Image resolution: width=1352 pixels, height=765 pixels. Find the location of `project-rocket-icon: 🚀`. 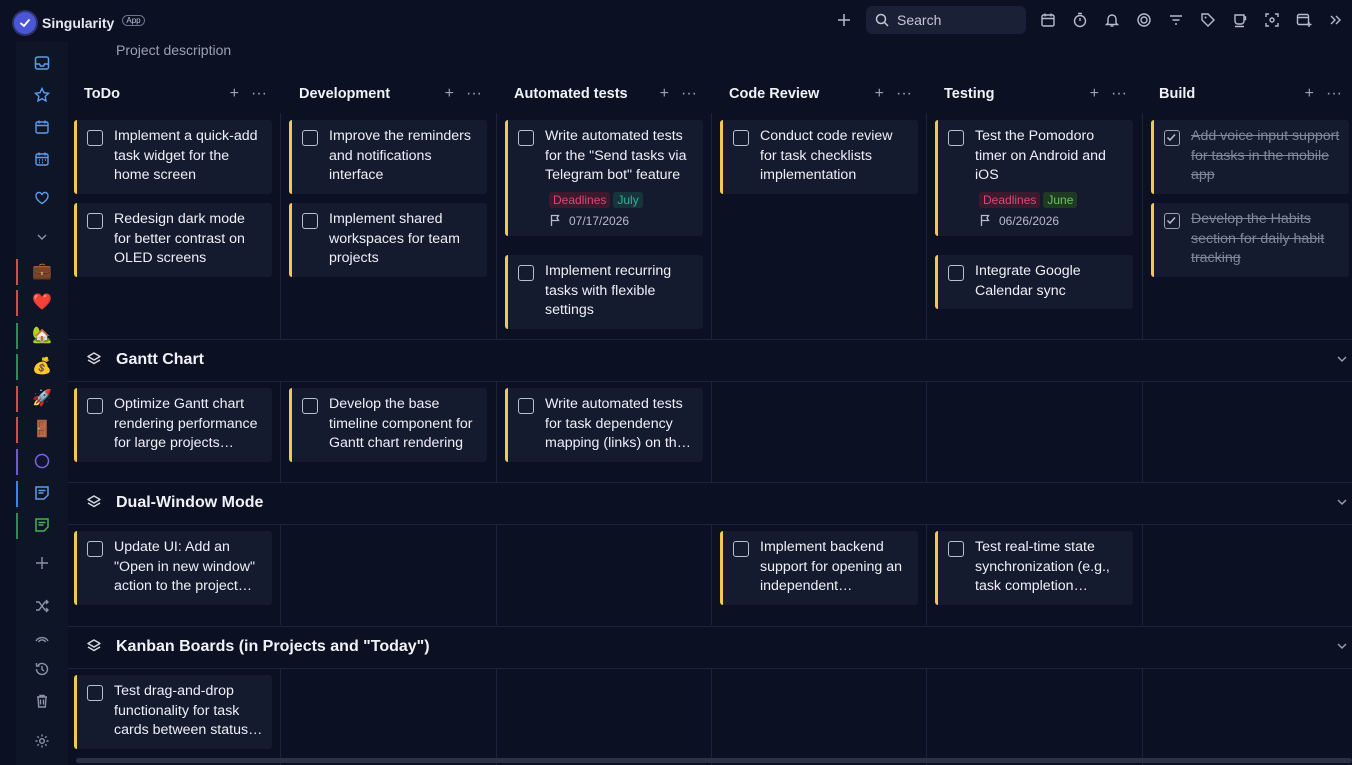

project-rocket-icon: 🚀 is located at coordinates (42, 398).